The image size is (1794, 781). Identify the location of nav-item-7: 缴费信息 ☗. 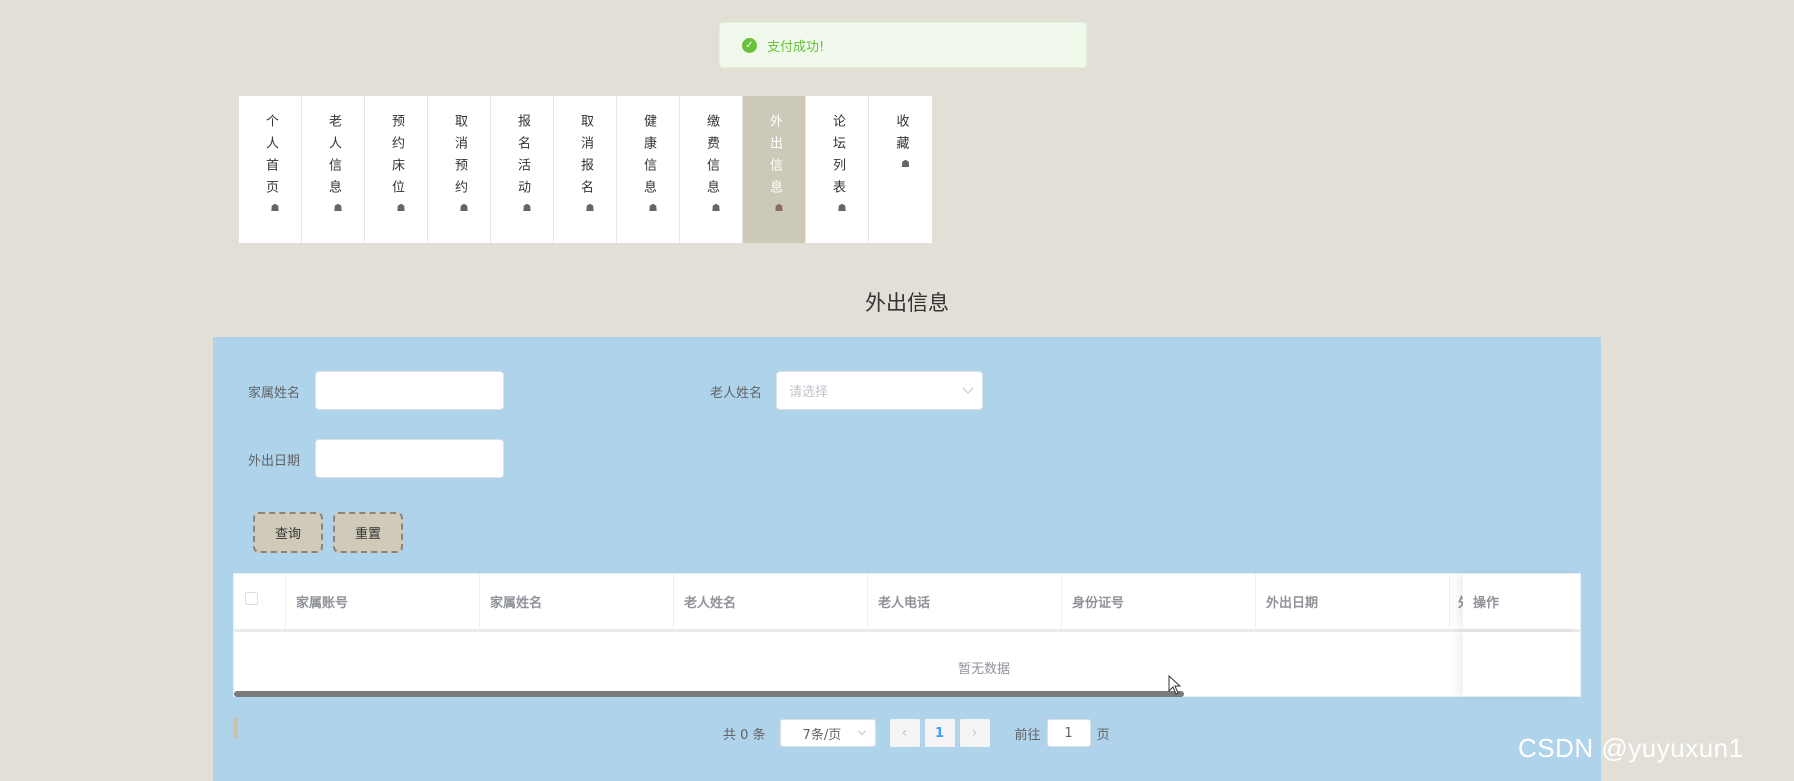
(711, 169).